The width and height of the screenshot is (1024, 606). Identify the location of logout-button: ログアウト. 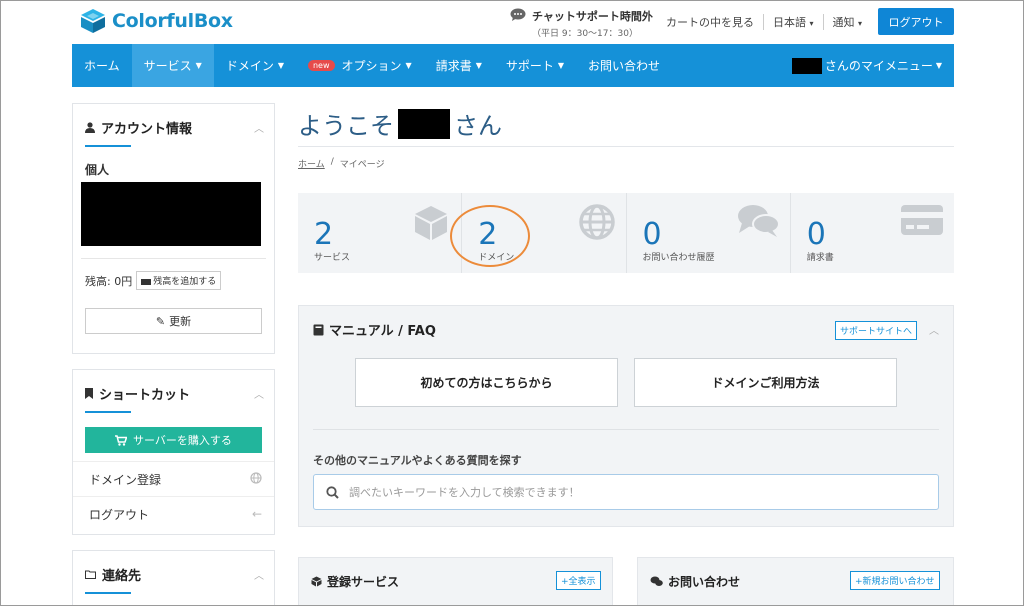
(916, 21).